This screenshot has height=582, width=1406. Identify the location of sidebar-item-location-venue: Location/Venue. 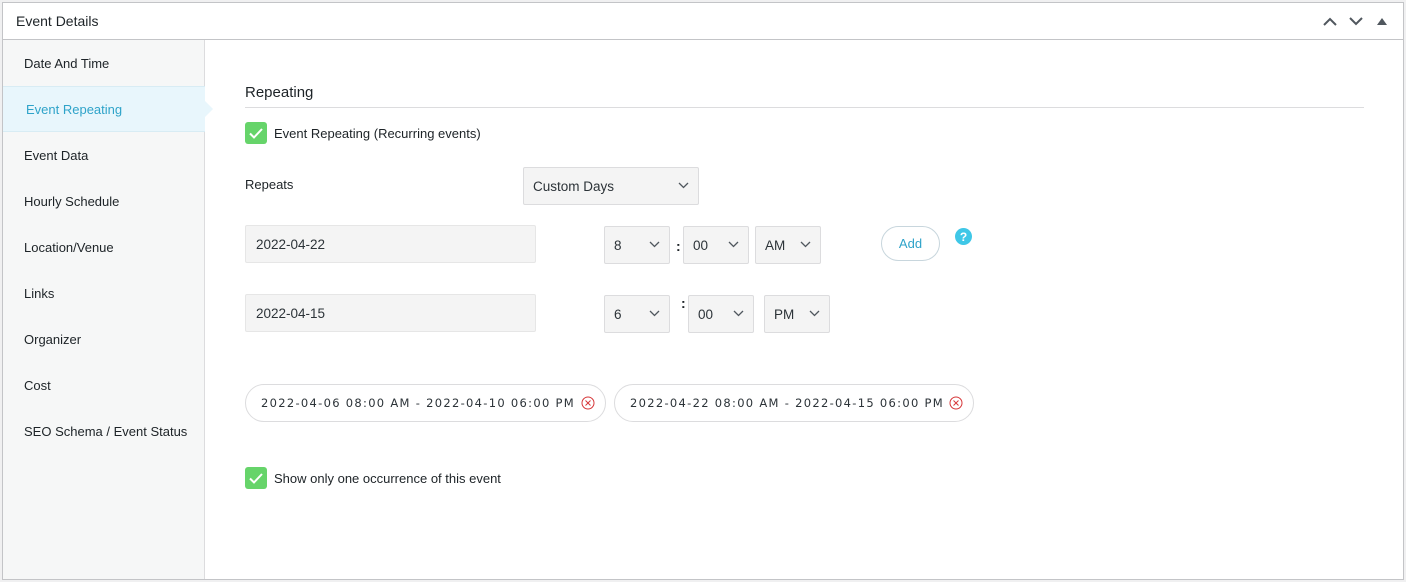
(103, 247).